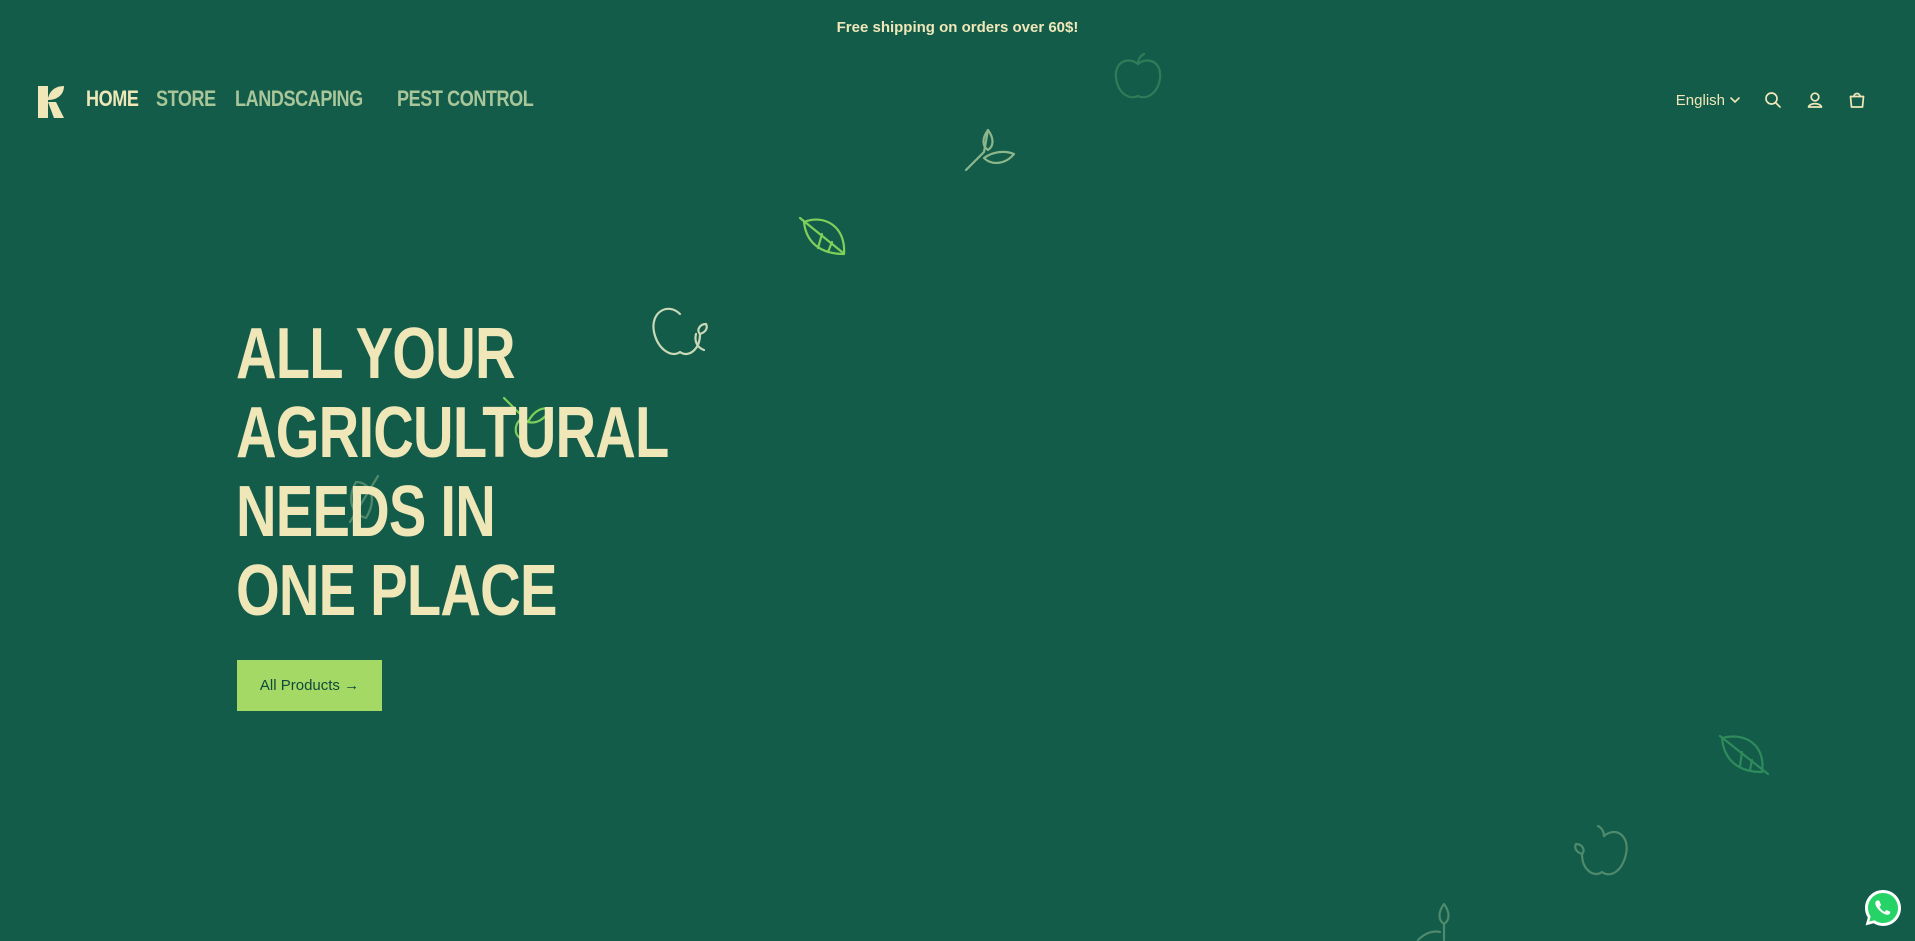 Image resolution: width=1915 pixels, height=941 pixels. What do you see at coordinates (309, 685) in the screenshot?
I see `all-products-button: All Products →` at bounding box center [309, 685].